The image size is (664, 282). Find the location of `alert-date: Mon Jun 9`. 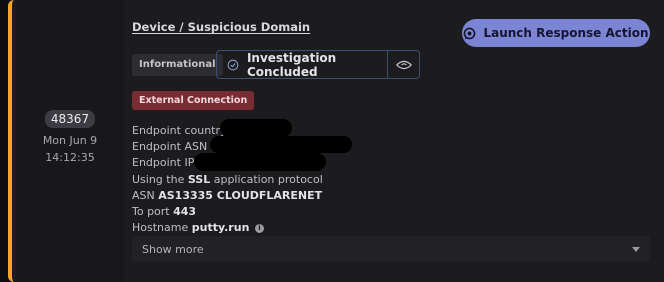

alert-date: Mon Jun 9 is located at coordinates (70, 140).